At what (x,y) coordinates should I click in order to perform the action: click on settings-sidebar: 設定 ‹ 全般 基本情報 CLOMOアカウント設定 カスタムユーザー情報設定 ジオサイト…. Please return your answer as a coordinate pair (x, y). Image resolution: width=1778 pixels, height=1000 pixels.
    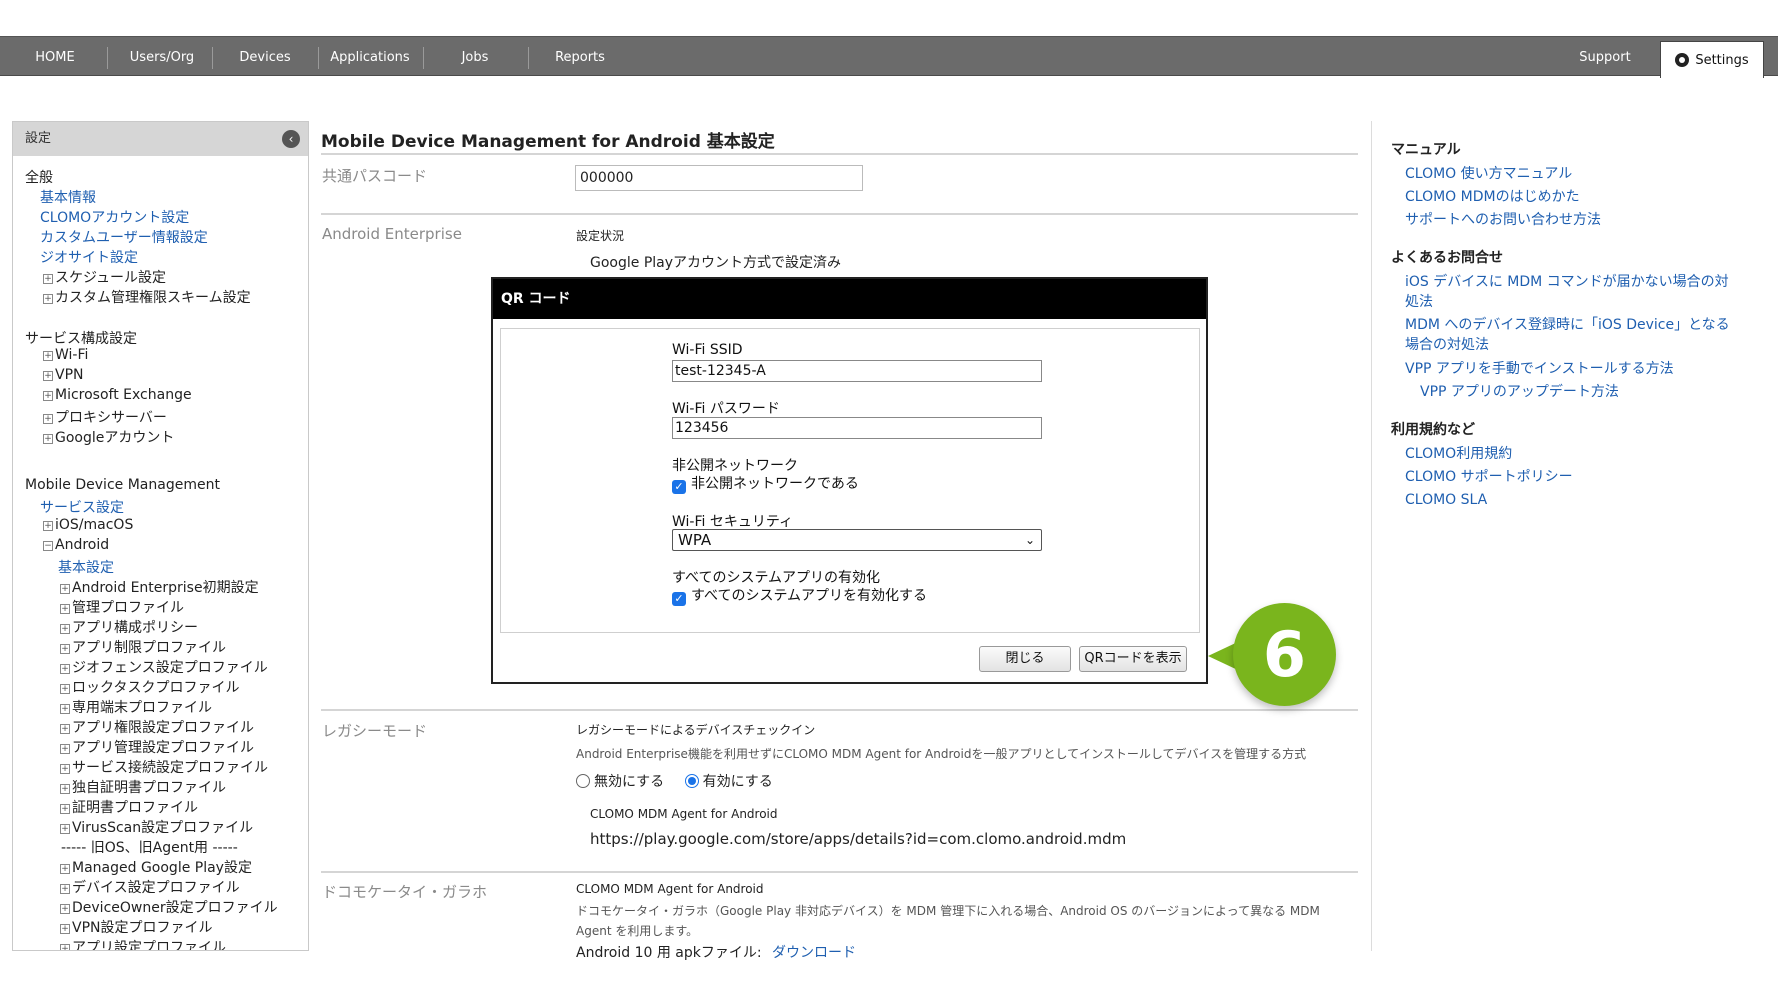
    Looking at the image, I should click on (160, 536).